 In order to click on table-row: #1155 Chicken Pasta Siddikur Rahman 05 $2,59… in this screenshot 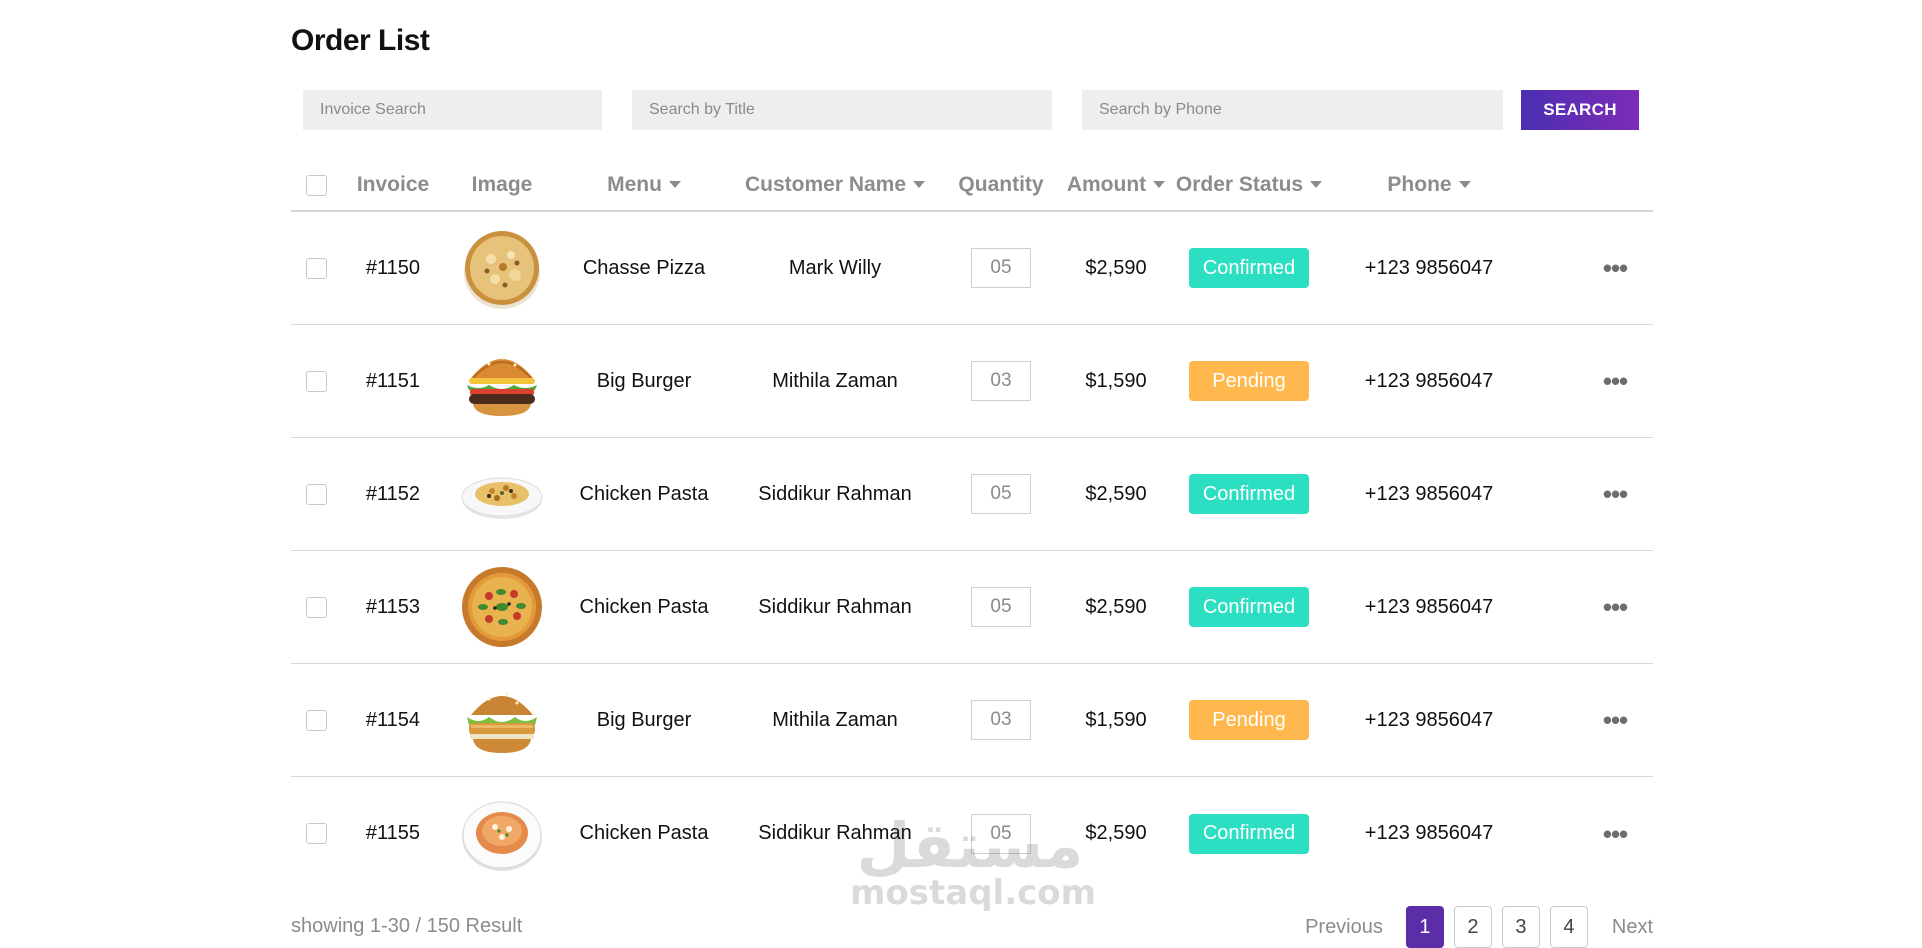, I will do `click(972, 833)`.